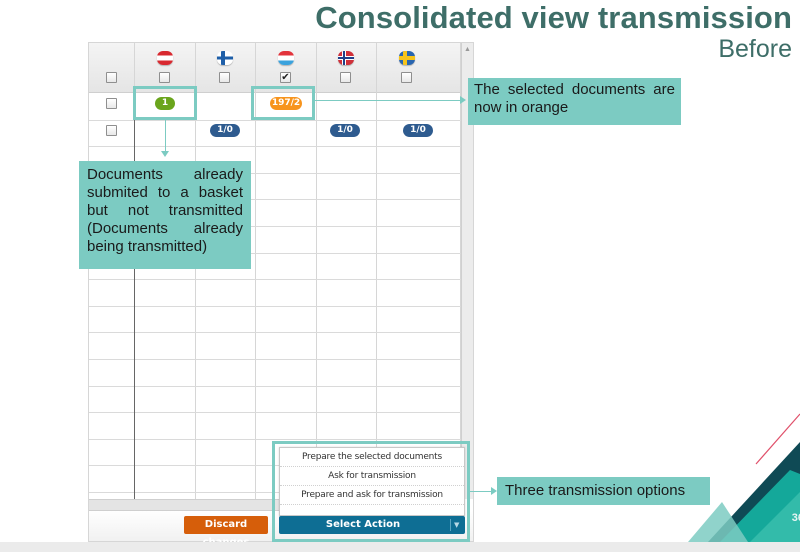  I want to click on callout-selected-orange: The selected documents are now in orange, so click(574, 101).